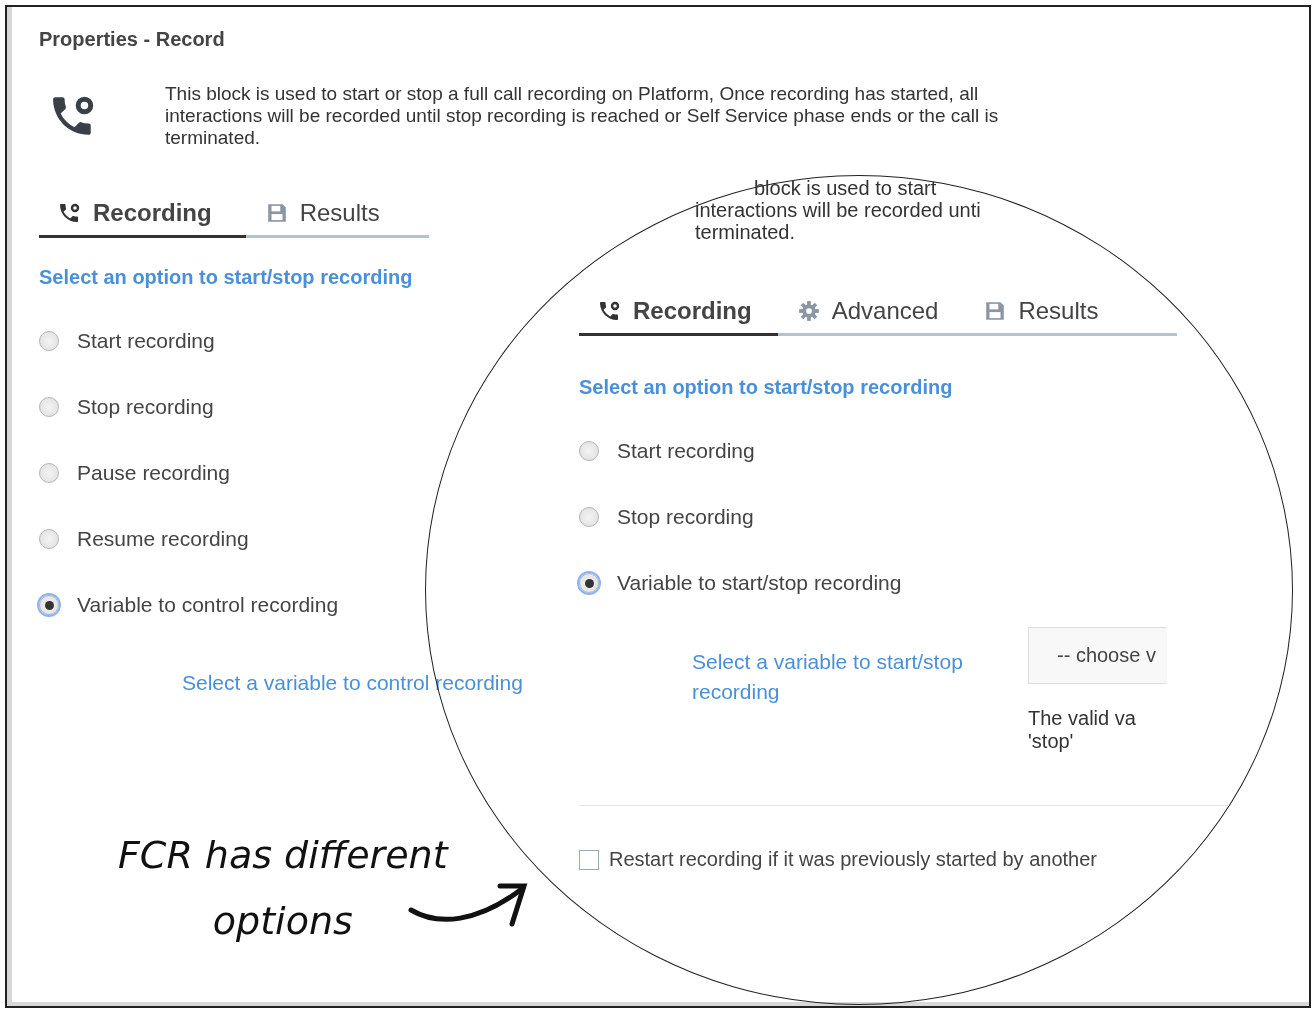 This screenshot has height=1010, width=1314. Describe the element at coordinates (582, 116) in the screenshot. I see `description-text: This block is used to start or stop a full call recording on Platform, Once recording has started, all interactions will be recorded until stop recording is reached or Self Service phase ends or the call is terminated.` at that location.